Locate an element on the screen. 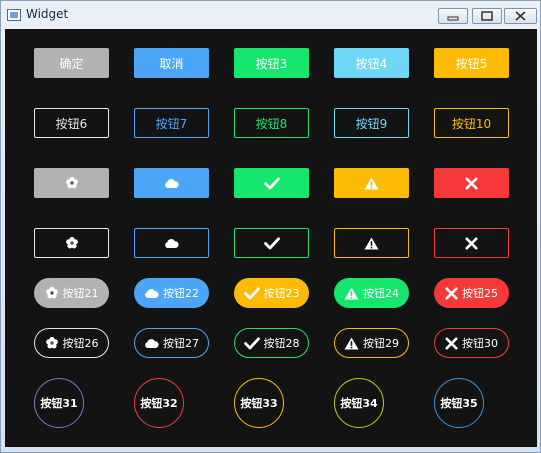 Image resolution: width=541 pixels, height=453 pixels. button-8: 按钮8 is located at coordinates (271, 123).